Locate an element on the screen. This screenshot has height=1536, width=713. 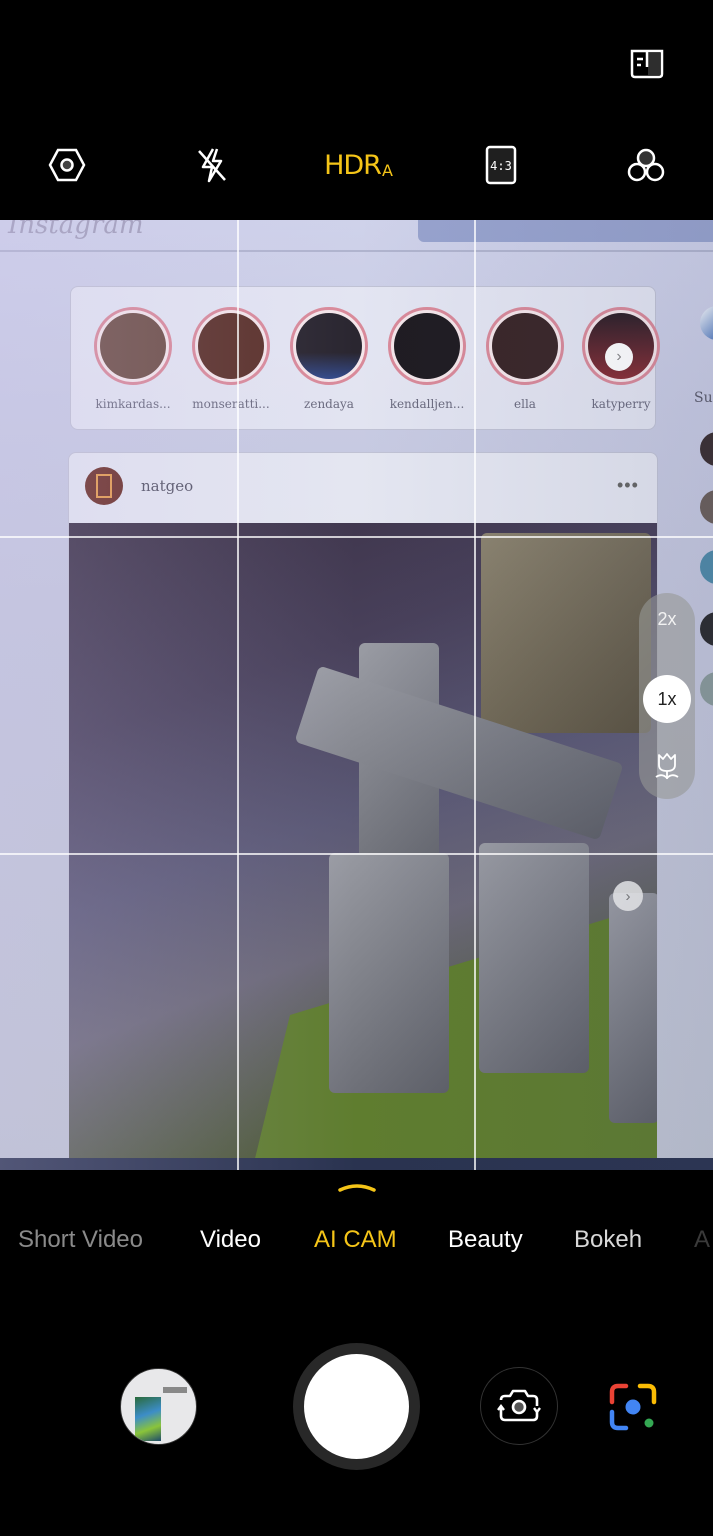
mode-short-video: Short Video is located at coordinates (80, 1240).